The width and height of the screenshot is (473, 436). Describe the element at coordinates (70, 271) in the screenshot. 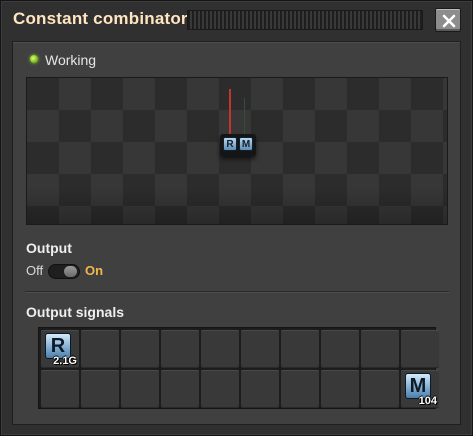

I see `toggle-knob` at that location.